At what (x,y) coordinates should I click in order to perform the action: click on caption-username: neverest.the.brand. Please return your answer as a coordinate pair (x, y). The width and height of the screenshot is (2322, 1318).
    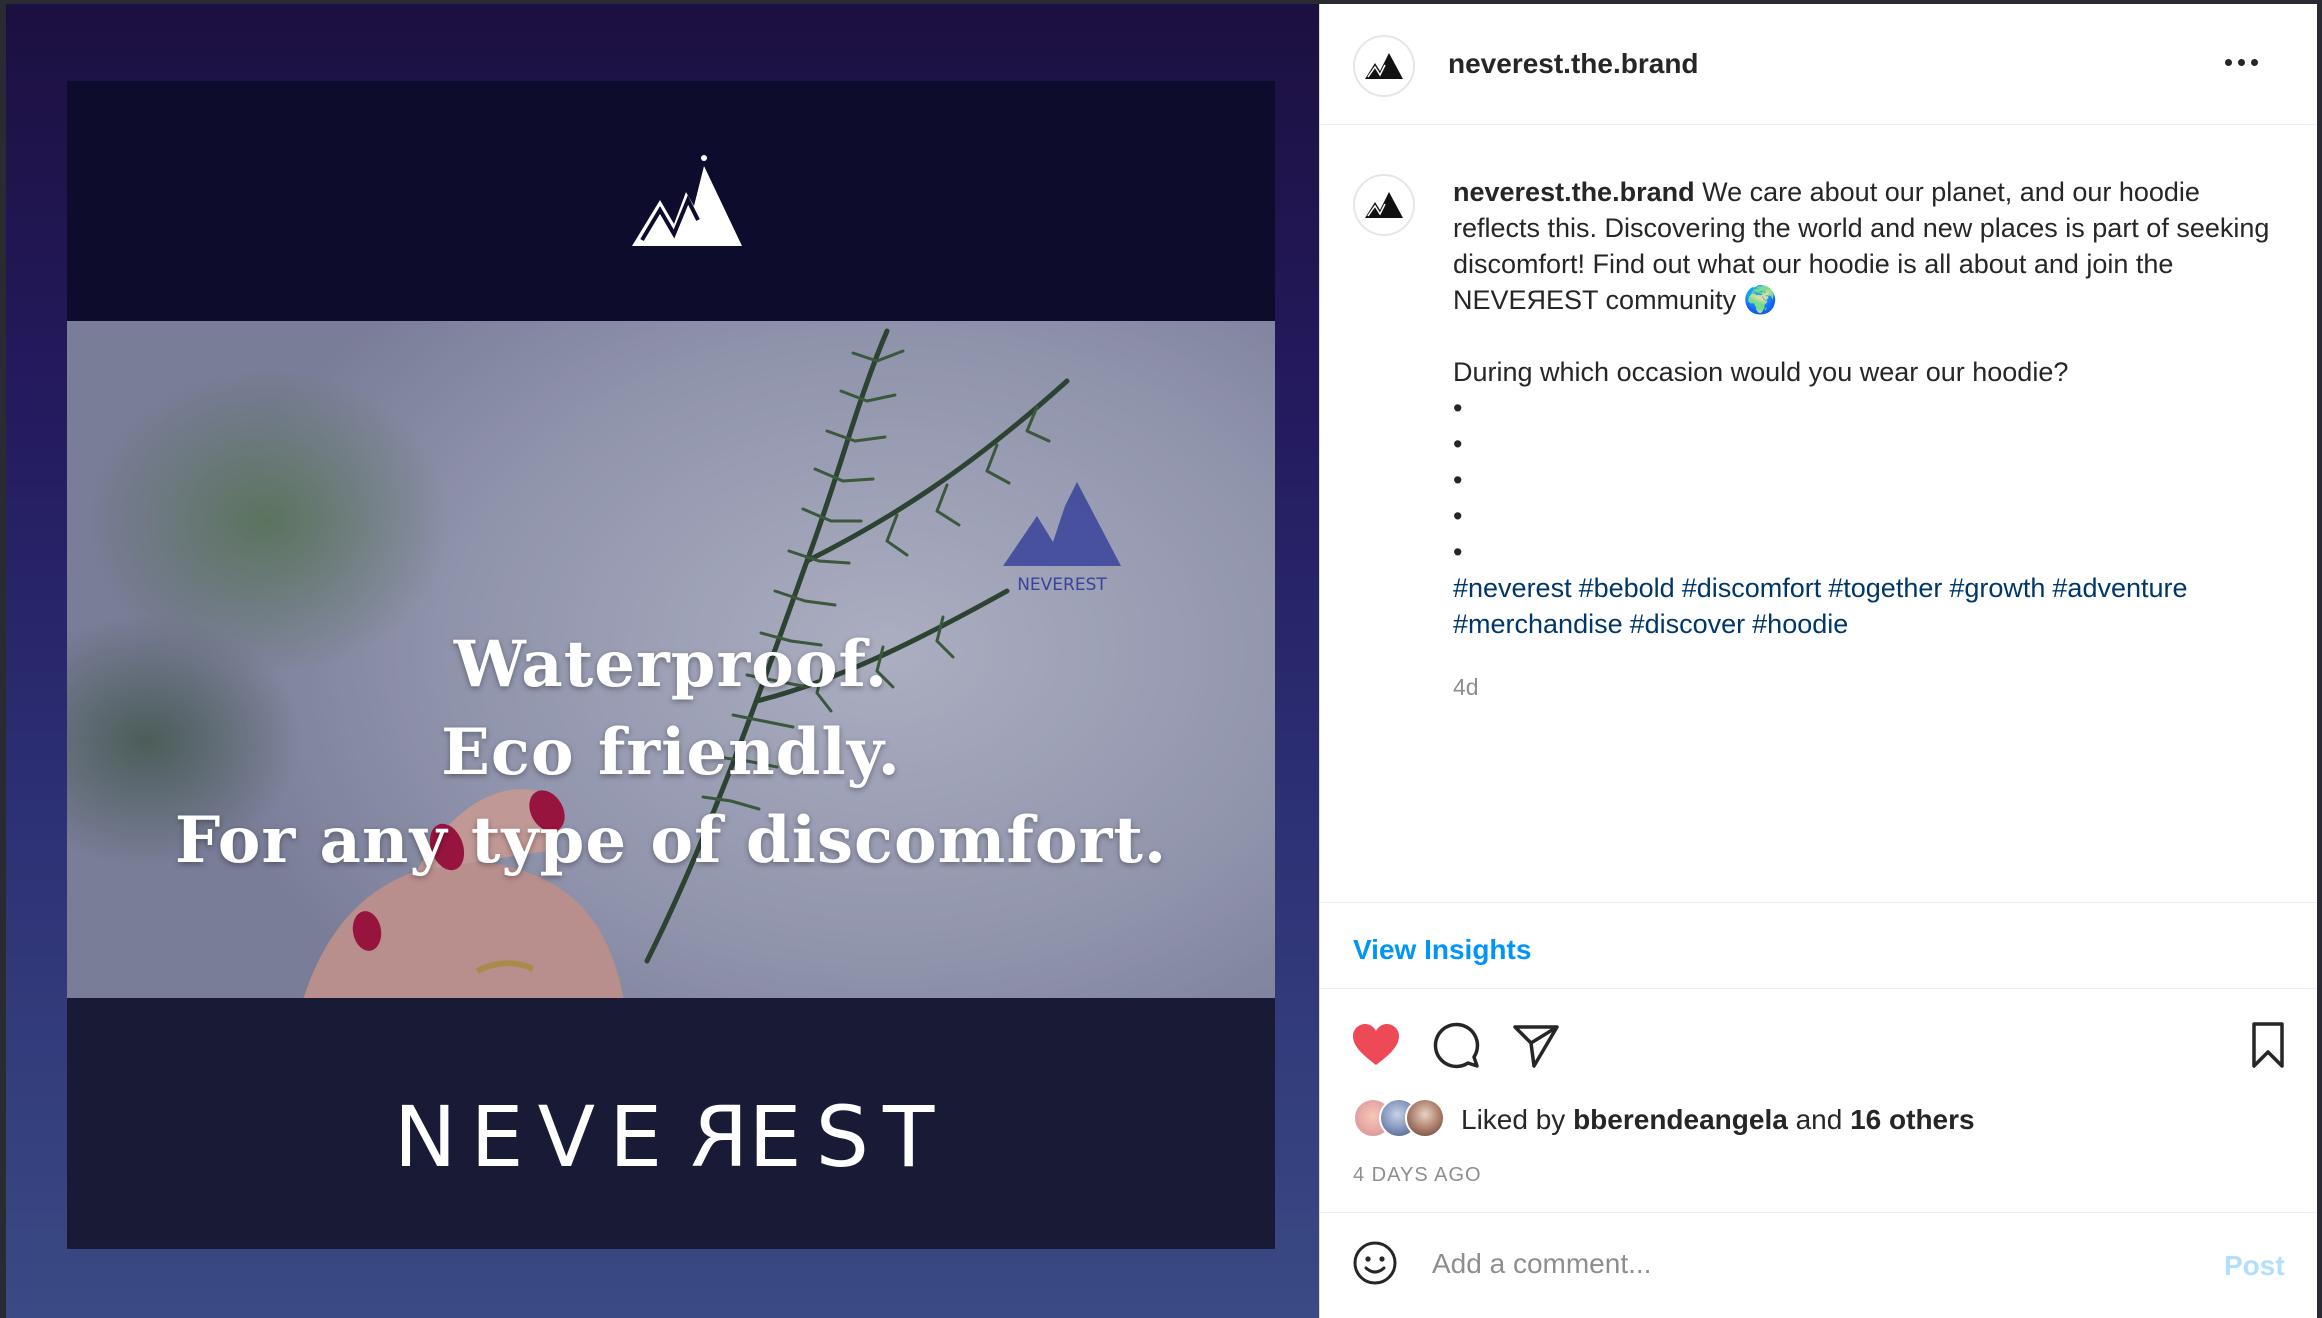
    Looking at the image, I should click on (1574, 192).